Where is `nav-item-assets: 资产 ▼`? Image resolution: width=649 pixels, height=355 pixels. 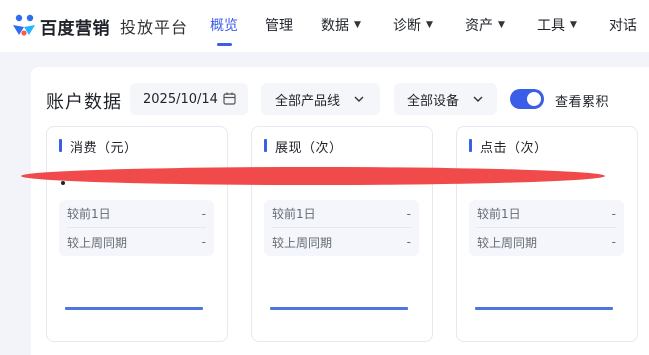 nav-item-assets: 资产 ▼ is located at coordinates (485, 25).